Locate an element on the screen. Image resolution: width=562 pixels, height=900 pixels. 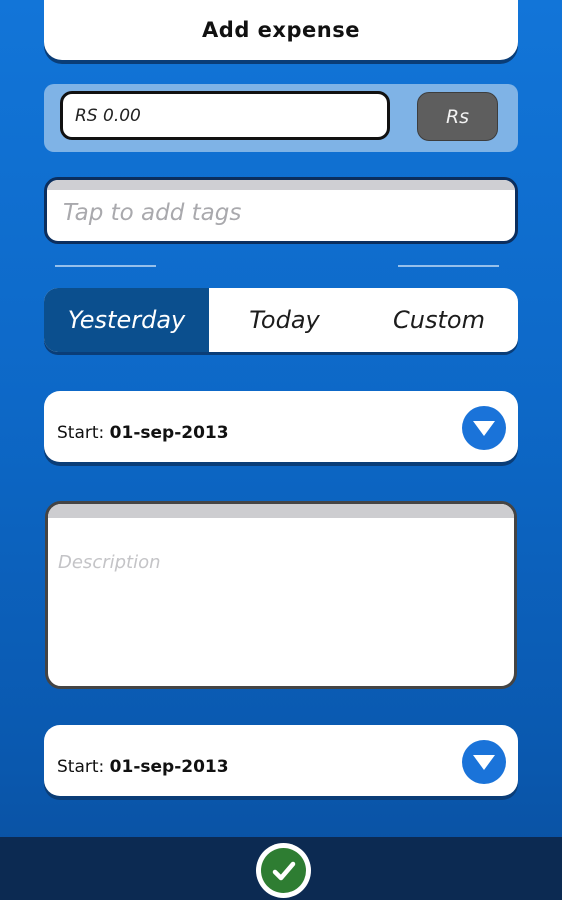
tags-input-top-shade is located at coordinates (281, 185).